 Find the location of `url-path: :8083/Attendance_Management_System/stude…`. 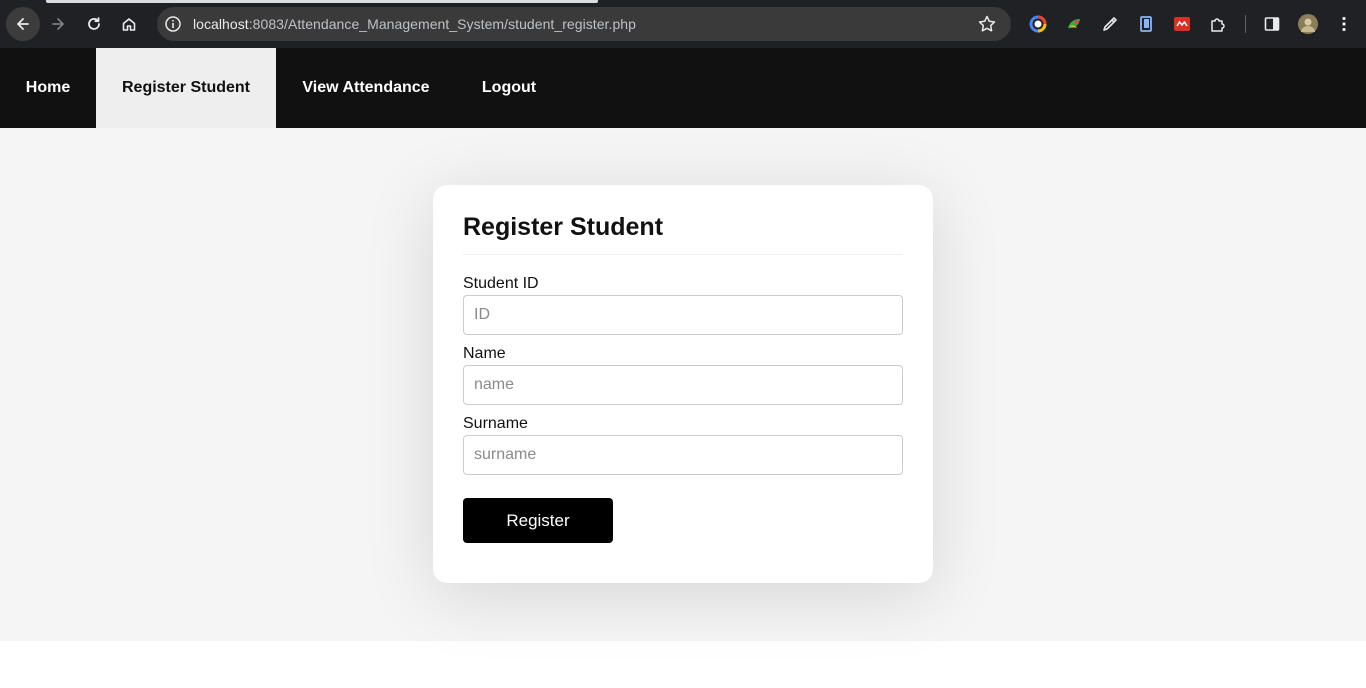

url-path: :8083/Attendance_Management_System/stude… is located at coordinates (442, 24).